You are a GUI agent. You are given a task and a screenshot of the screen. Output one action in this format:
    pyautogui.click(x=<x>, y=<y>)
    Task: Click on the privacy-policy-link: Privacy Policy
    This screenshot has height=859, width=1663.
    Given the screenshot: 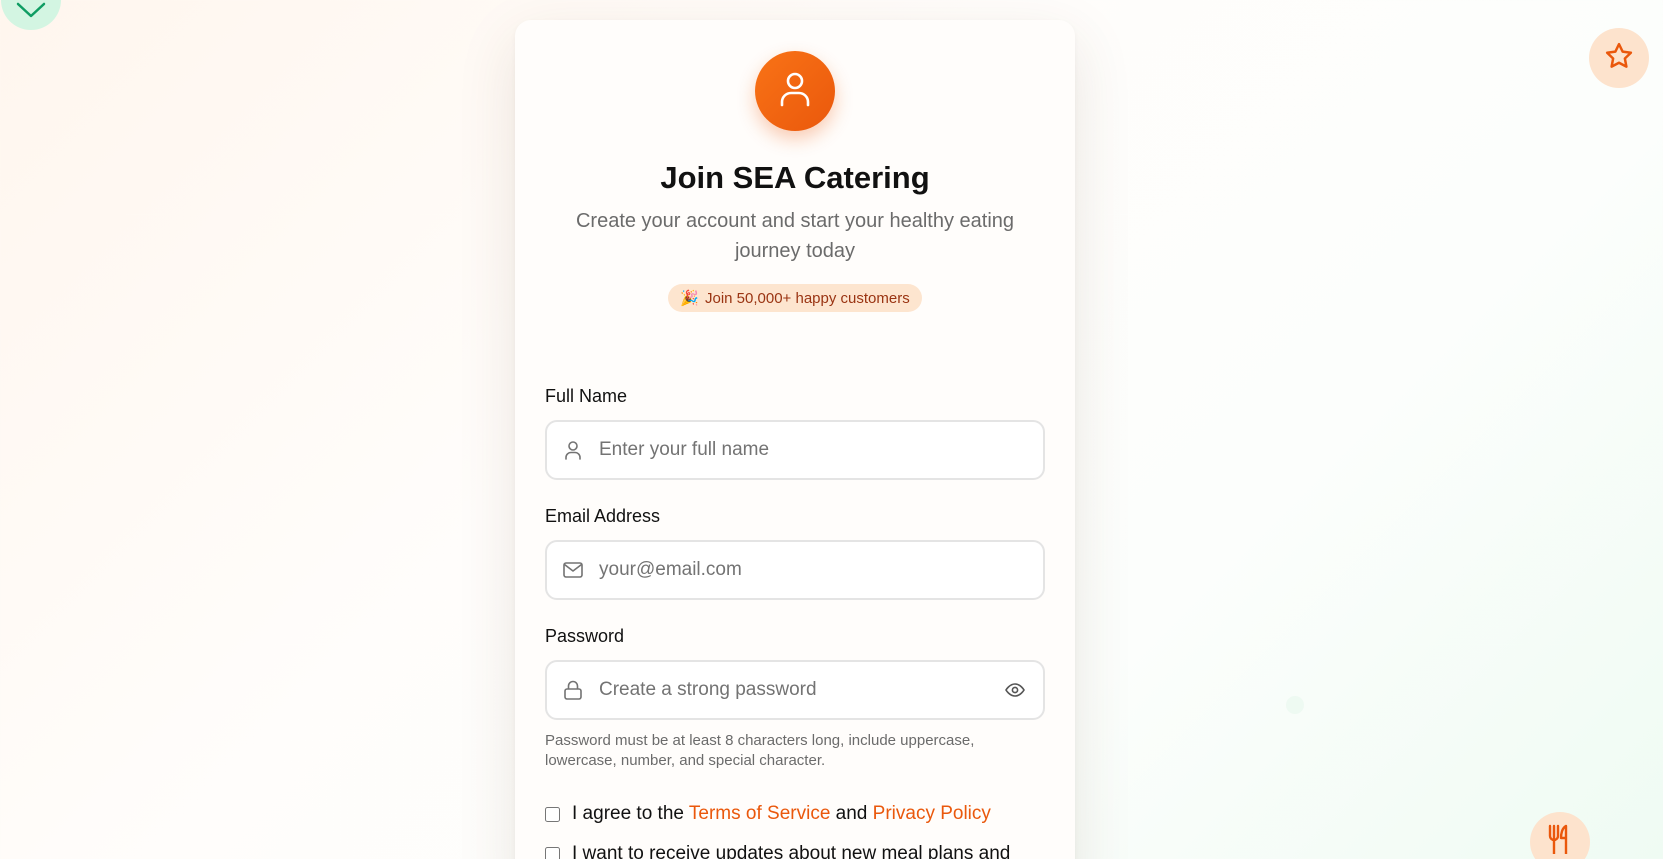 What is the action you would take?
    pyautogui.click(x=932, y=813)
    